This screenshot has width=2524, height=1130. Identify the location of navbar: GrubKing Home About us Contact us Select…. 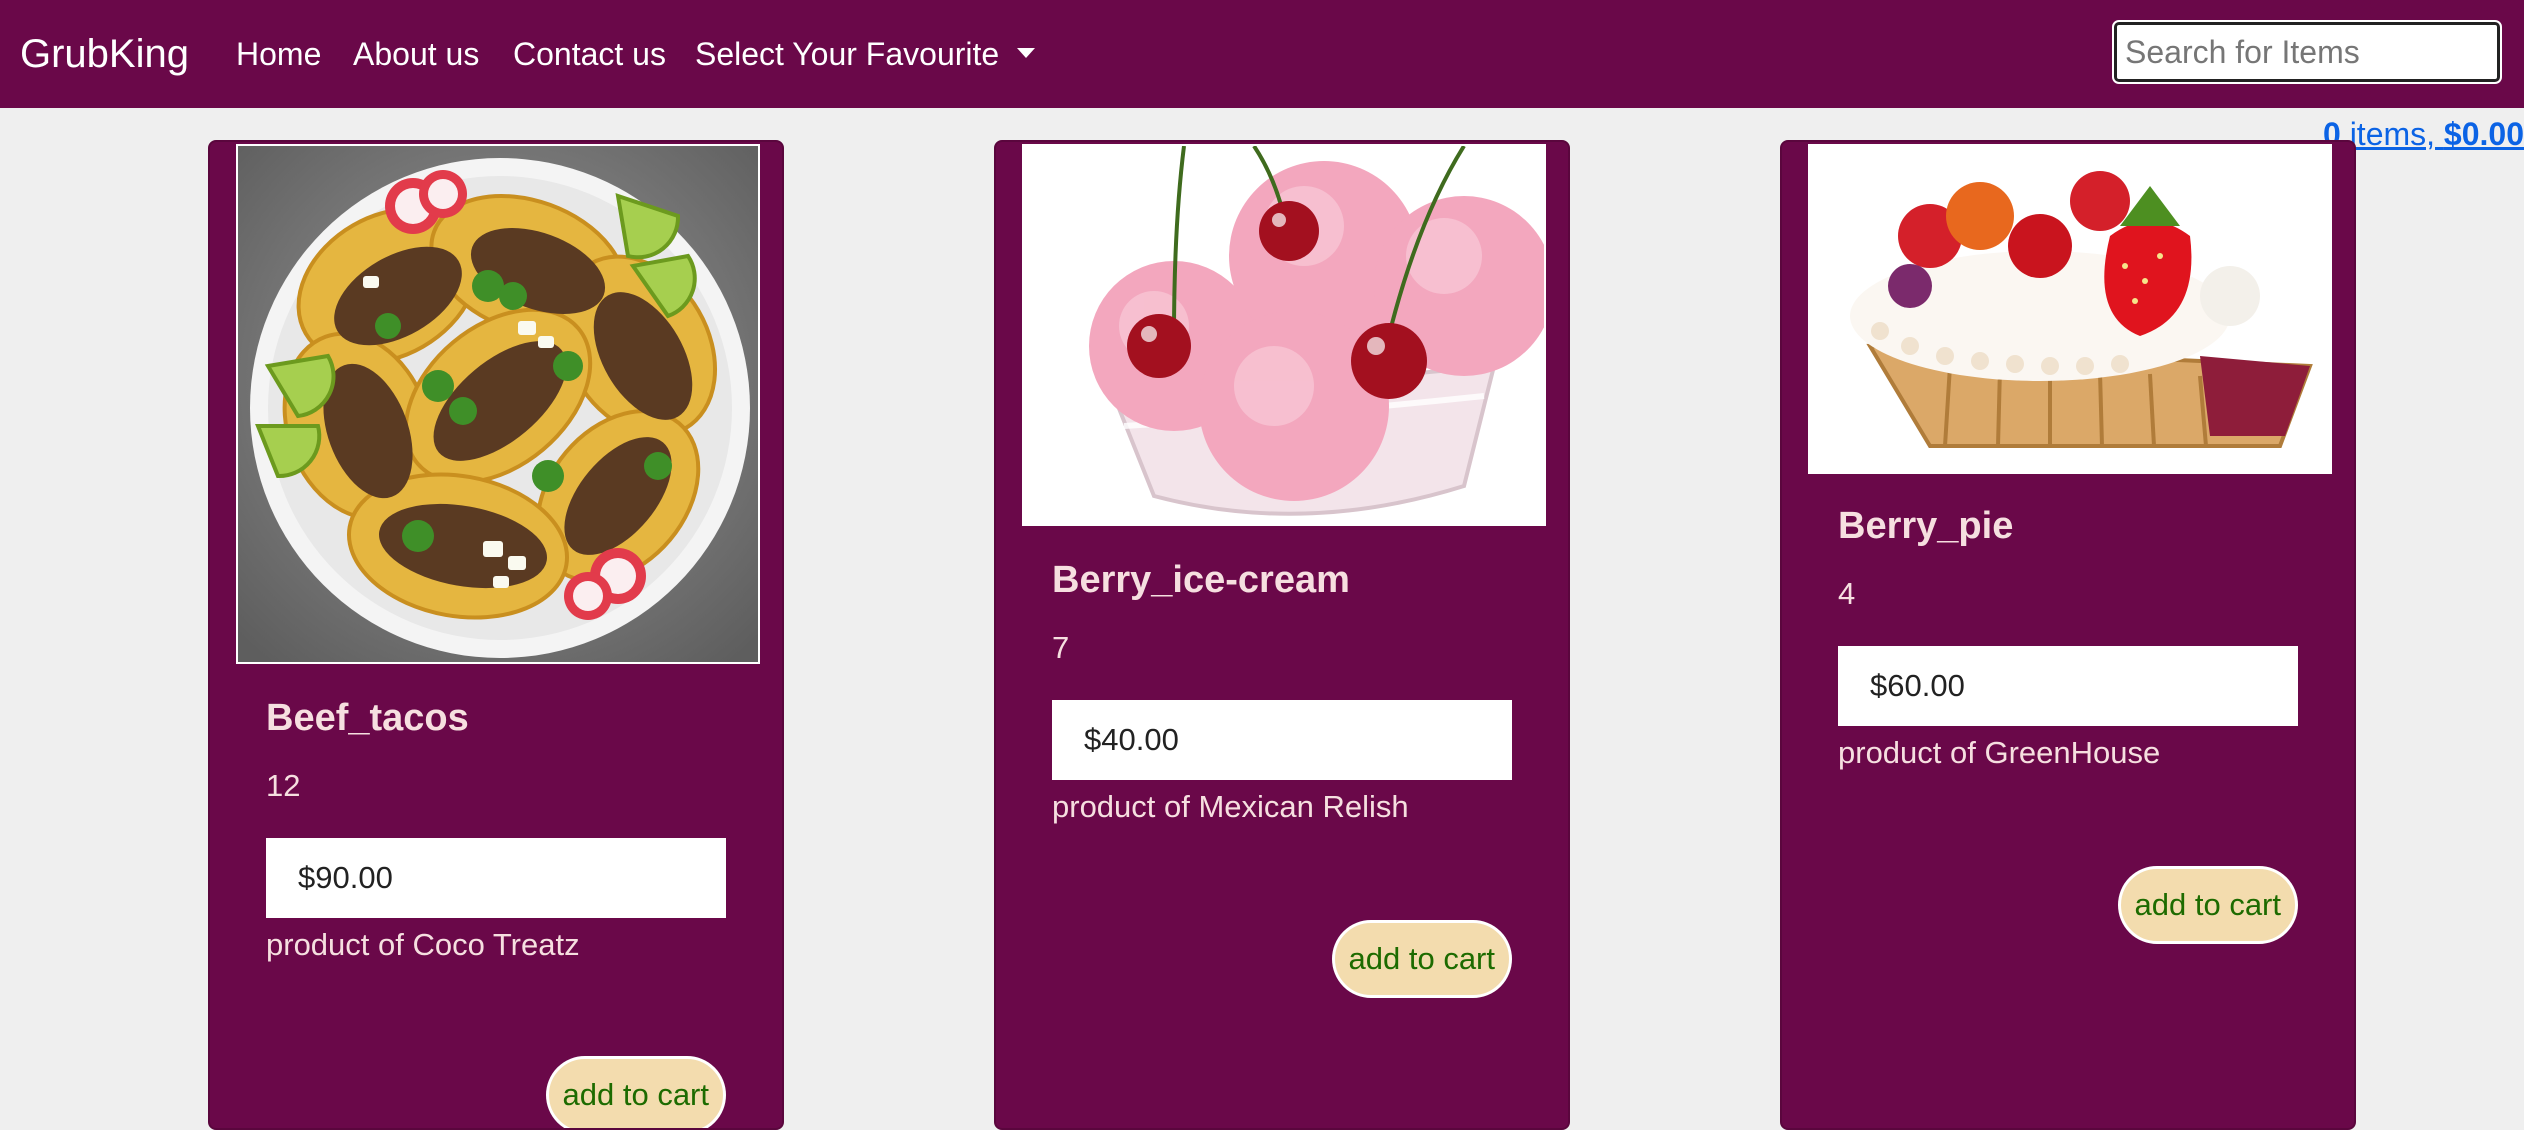
(1262, 54).